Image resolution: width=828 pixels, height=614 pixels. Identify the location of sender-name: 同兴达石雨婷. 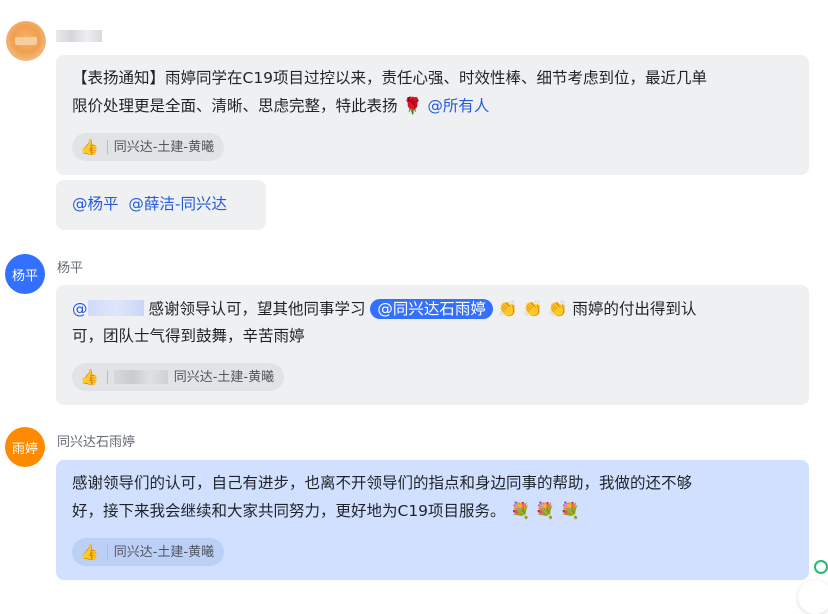
(96, 440).